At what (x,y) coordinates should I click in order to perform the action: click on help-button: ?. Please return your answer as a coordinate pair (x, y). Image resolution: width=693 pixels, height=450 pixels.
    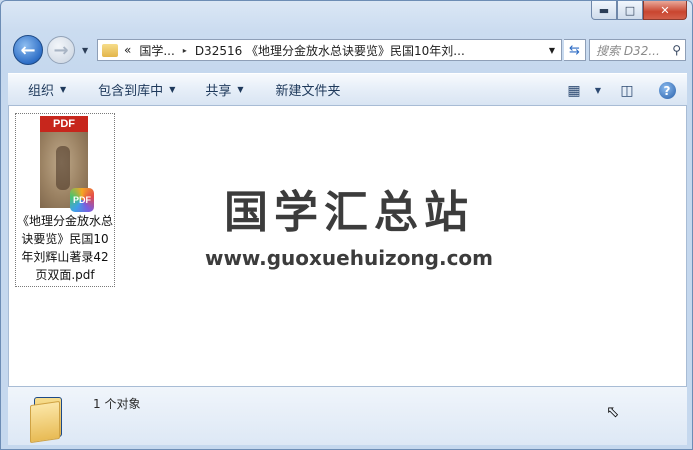
    Looking at the image, I should click on (667, 90).